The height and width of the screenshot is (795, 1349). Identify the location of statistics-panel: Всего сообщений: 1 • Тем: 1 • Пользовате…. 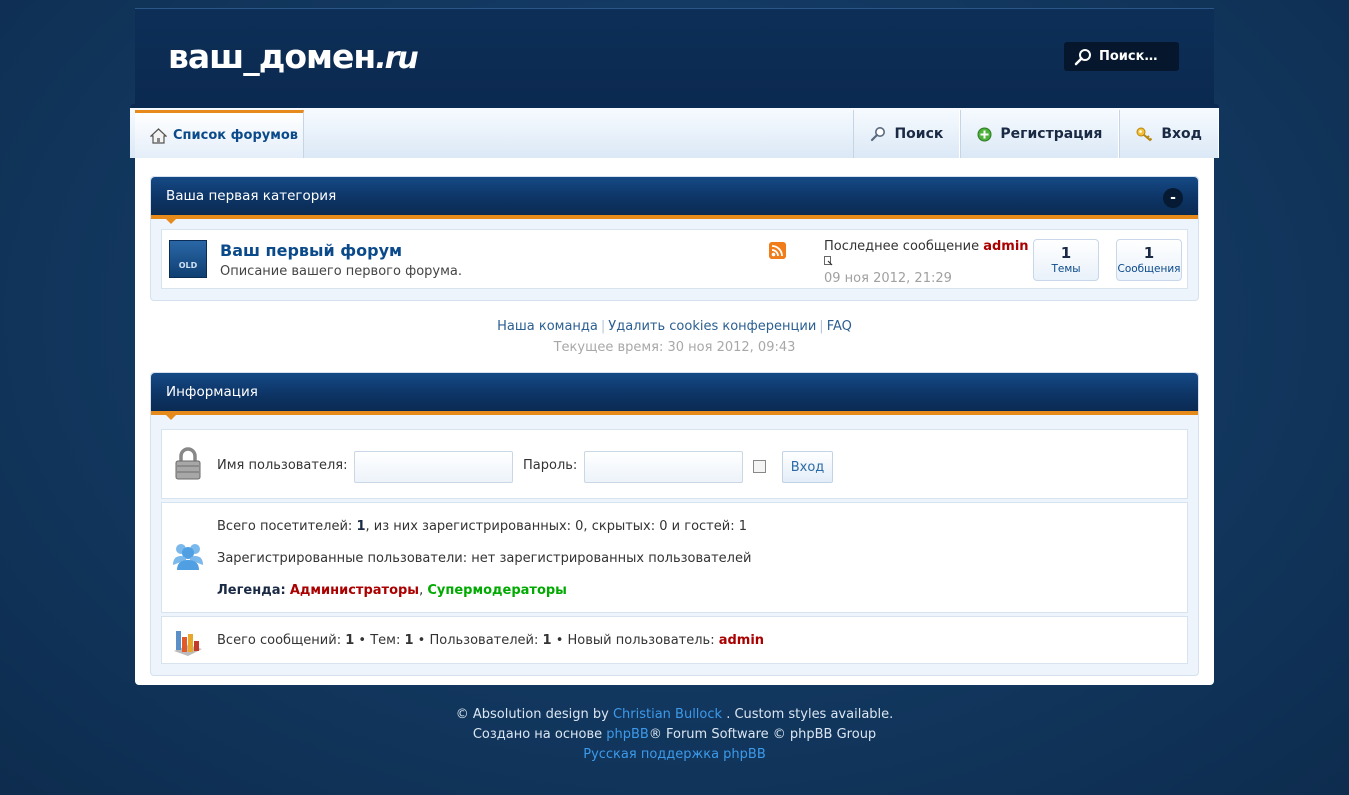
(674, 640).